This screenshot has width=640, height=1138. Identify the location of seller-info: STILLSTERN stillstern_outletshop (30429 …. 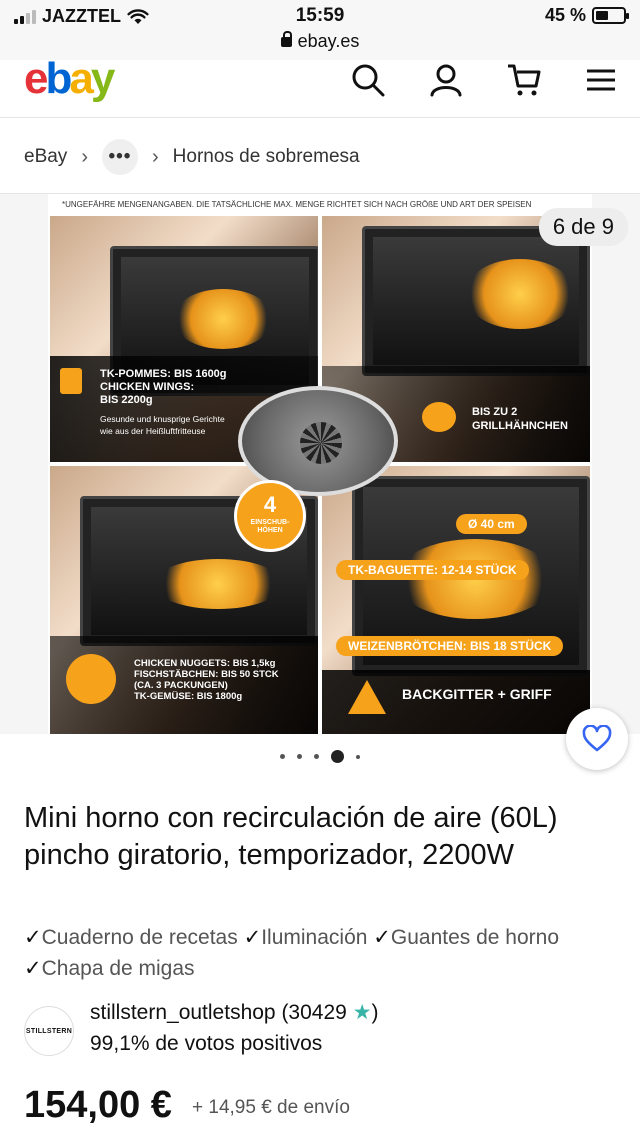
(324, 1029).